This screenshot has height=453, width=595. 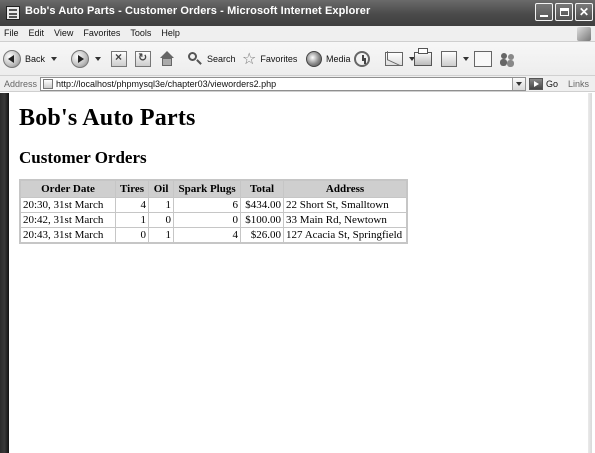 I want to click on home-button, so click(x=167, y=59).